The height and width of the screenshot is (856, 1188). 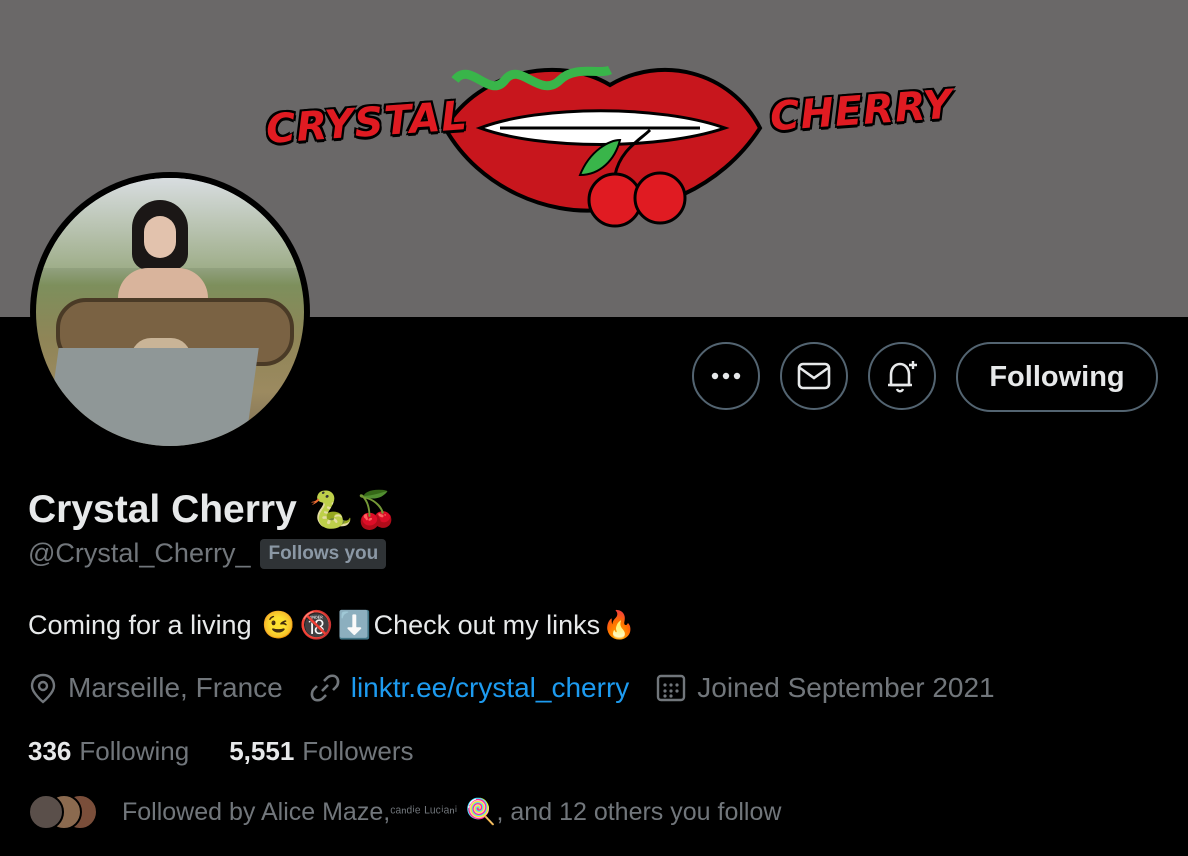 I want to click on joined-text: Joined September 2021, so click(x=846, y=687).